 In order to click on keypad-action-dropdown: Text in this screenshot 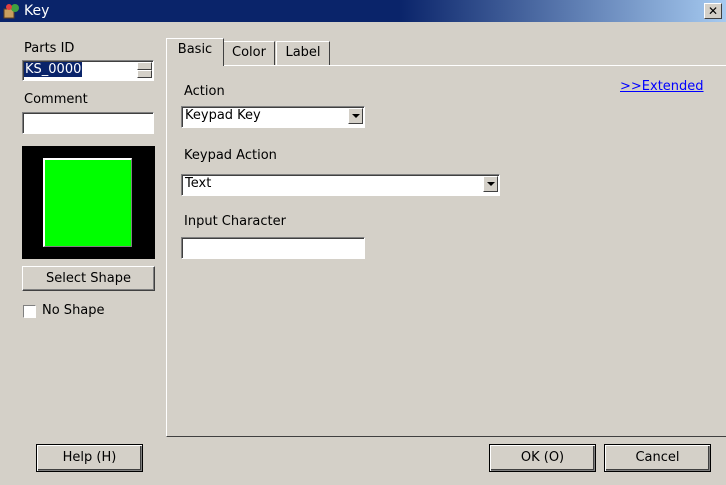, I will do `click(340, 185)`.